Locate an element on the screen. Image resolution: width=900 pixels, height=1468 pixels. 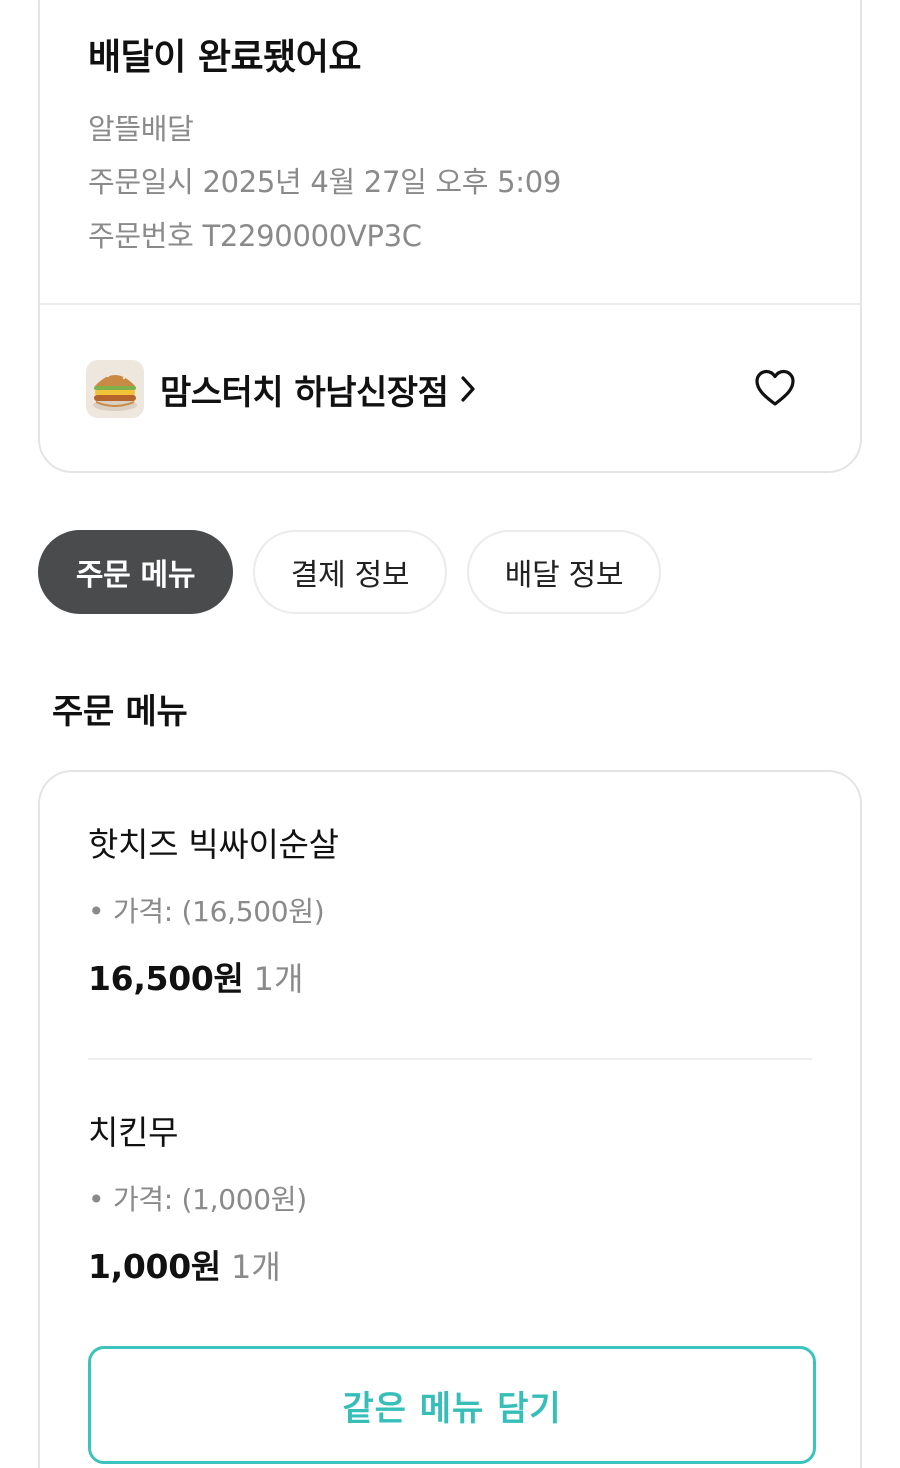
reorder-same-menu-button: 같은 메뉴 담기 is located at coordinates (452, 1405).